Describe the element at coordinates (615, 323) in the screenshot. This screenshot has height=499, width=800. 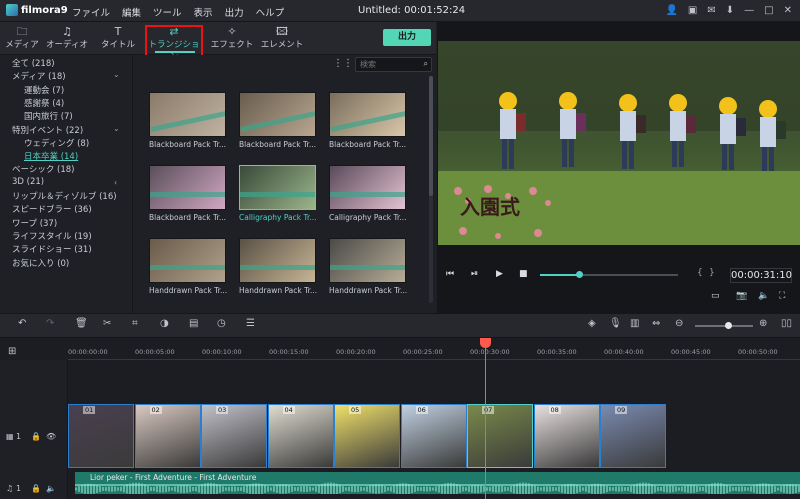
I see `microphone-icon: 🎙` at that location.